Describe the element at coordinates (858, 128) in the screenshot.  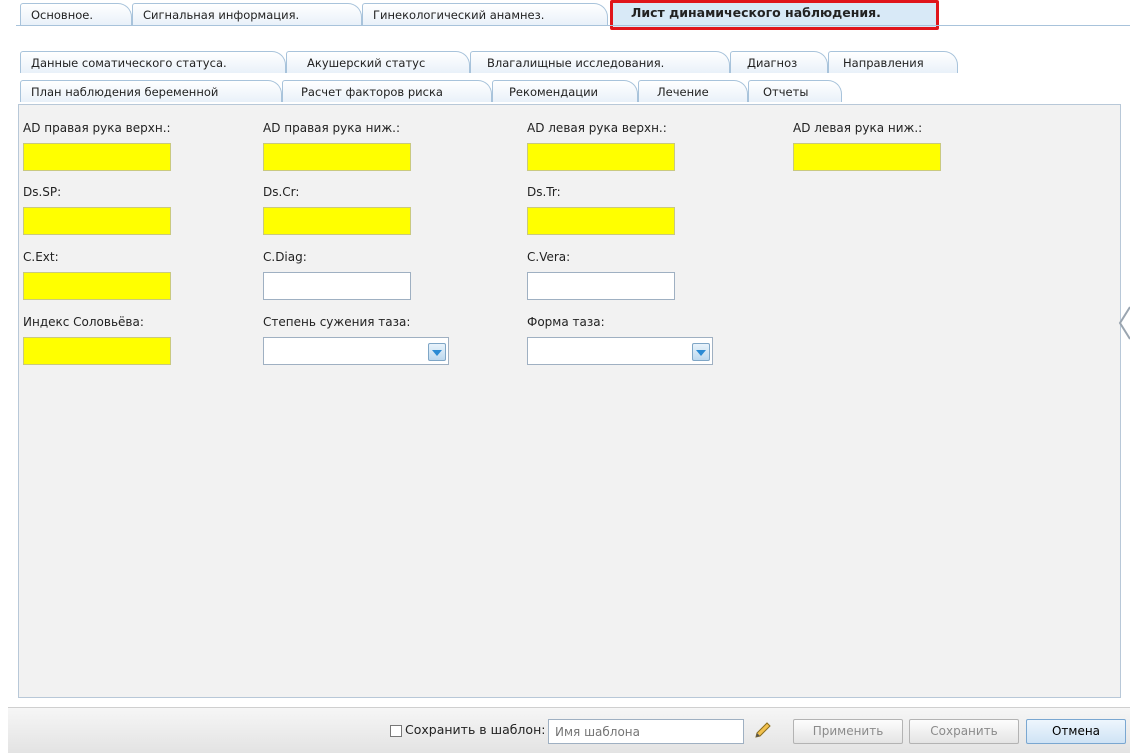
I see `ad-left-lower-label: AD левая рука ниж.:` at that location.